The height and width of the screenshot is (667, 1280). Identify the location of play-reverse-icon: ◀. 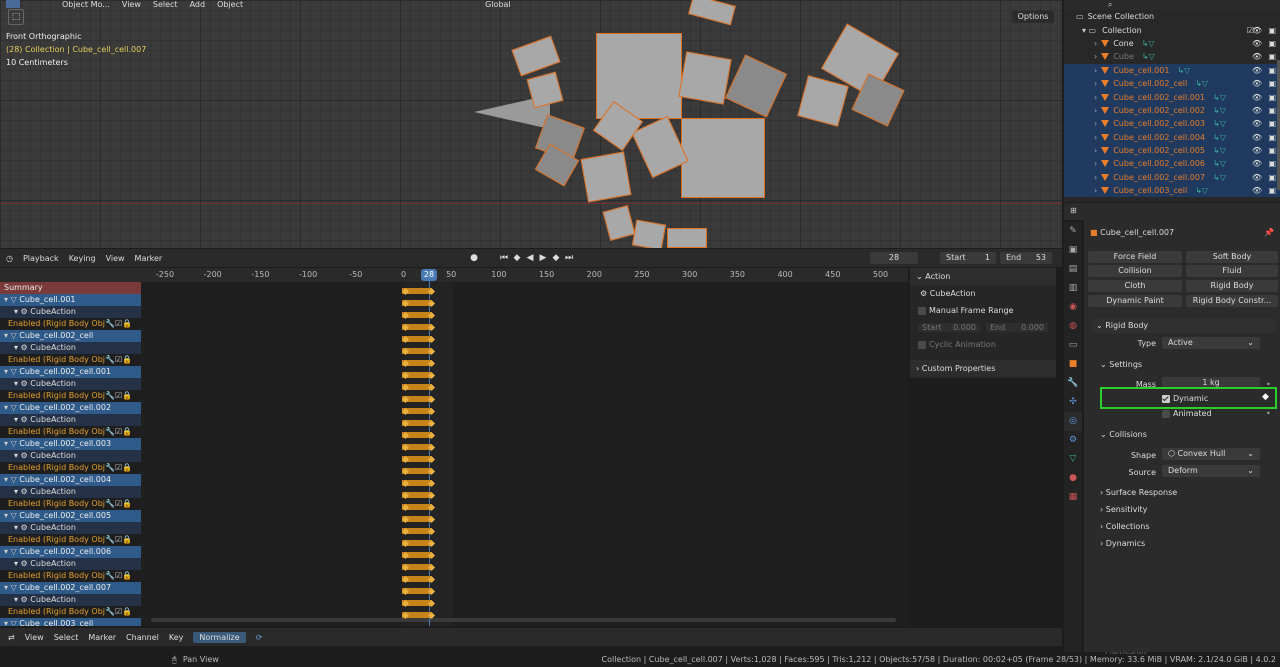
(530, 258).